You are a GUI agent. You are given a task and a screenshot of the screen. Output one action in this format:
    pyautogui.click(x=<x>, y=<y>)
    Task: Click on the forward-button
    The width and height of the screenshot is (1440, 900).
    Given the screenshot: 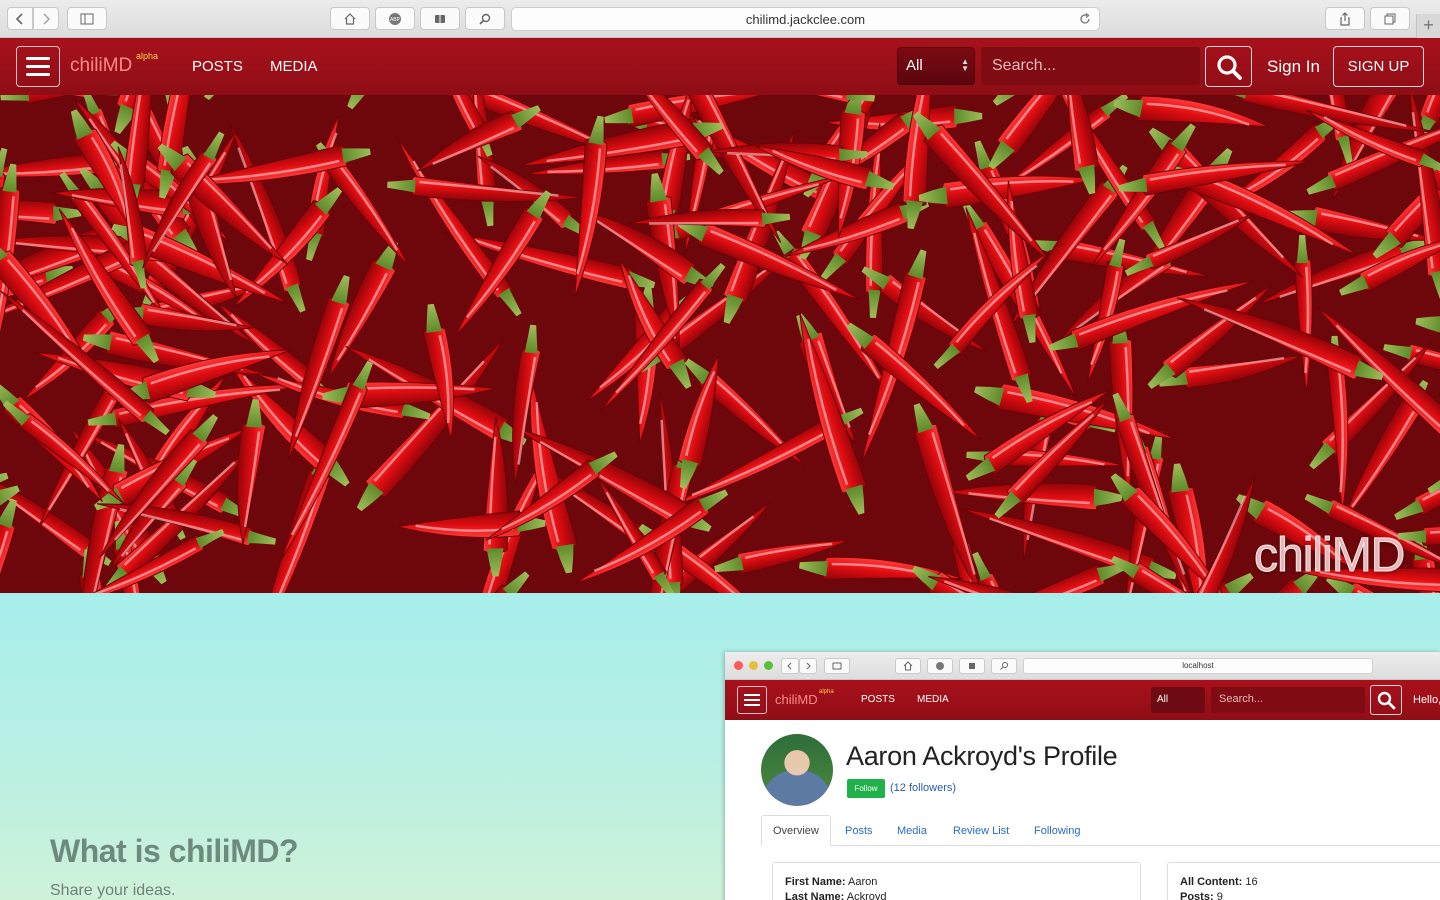 What is the action you would take?
    pyautogui.click(x=46, y=18)
    